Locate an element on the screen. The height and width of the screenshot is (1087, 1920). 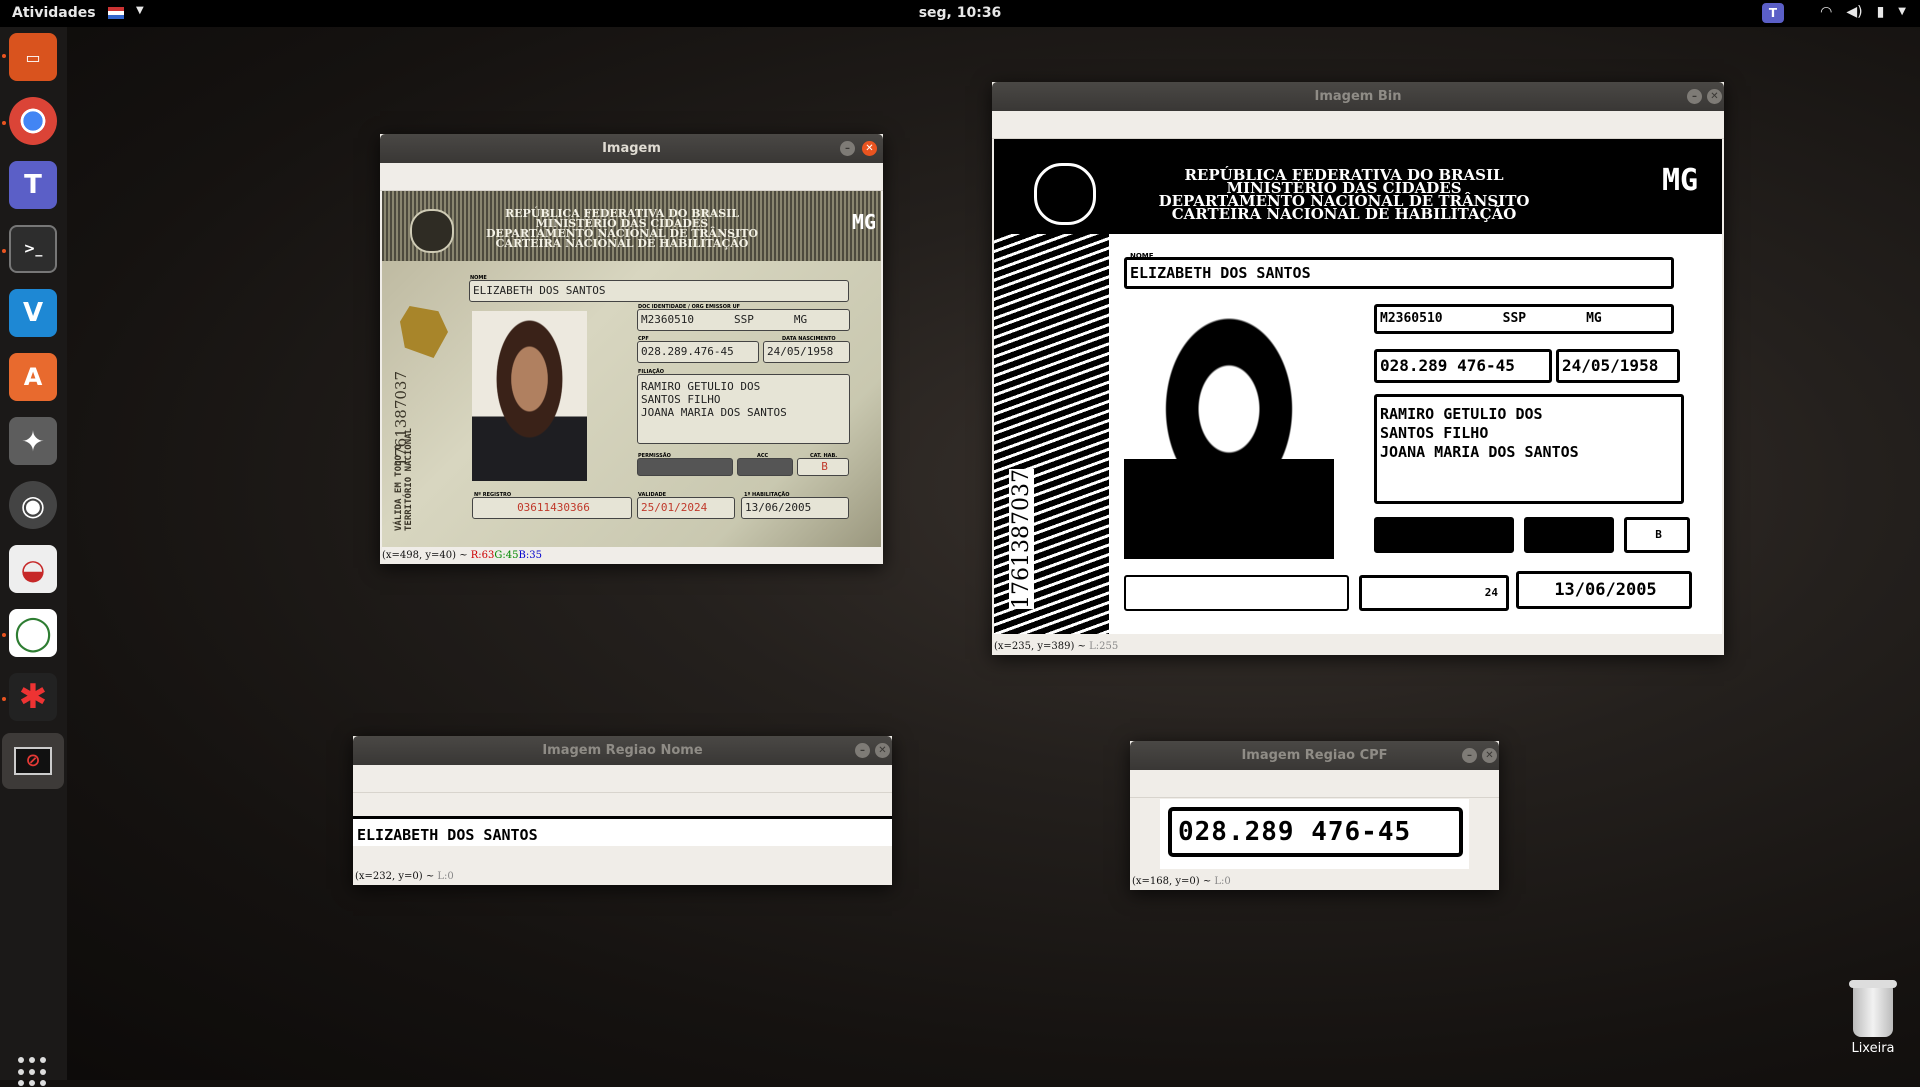
disk-usage-icon: ◒ is located at coordinates (33, 569).